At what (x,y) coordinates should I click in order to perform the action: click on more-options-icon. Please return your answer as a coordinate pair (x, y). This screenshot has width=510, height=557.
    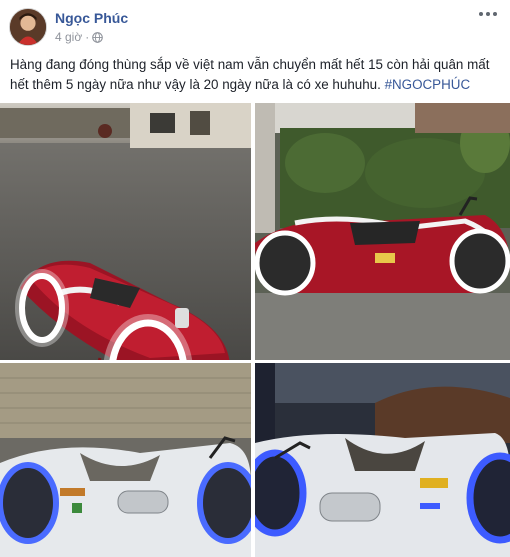
    Looking at the image, I should click on (488, 14).